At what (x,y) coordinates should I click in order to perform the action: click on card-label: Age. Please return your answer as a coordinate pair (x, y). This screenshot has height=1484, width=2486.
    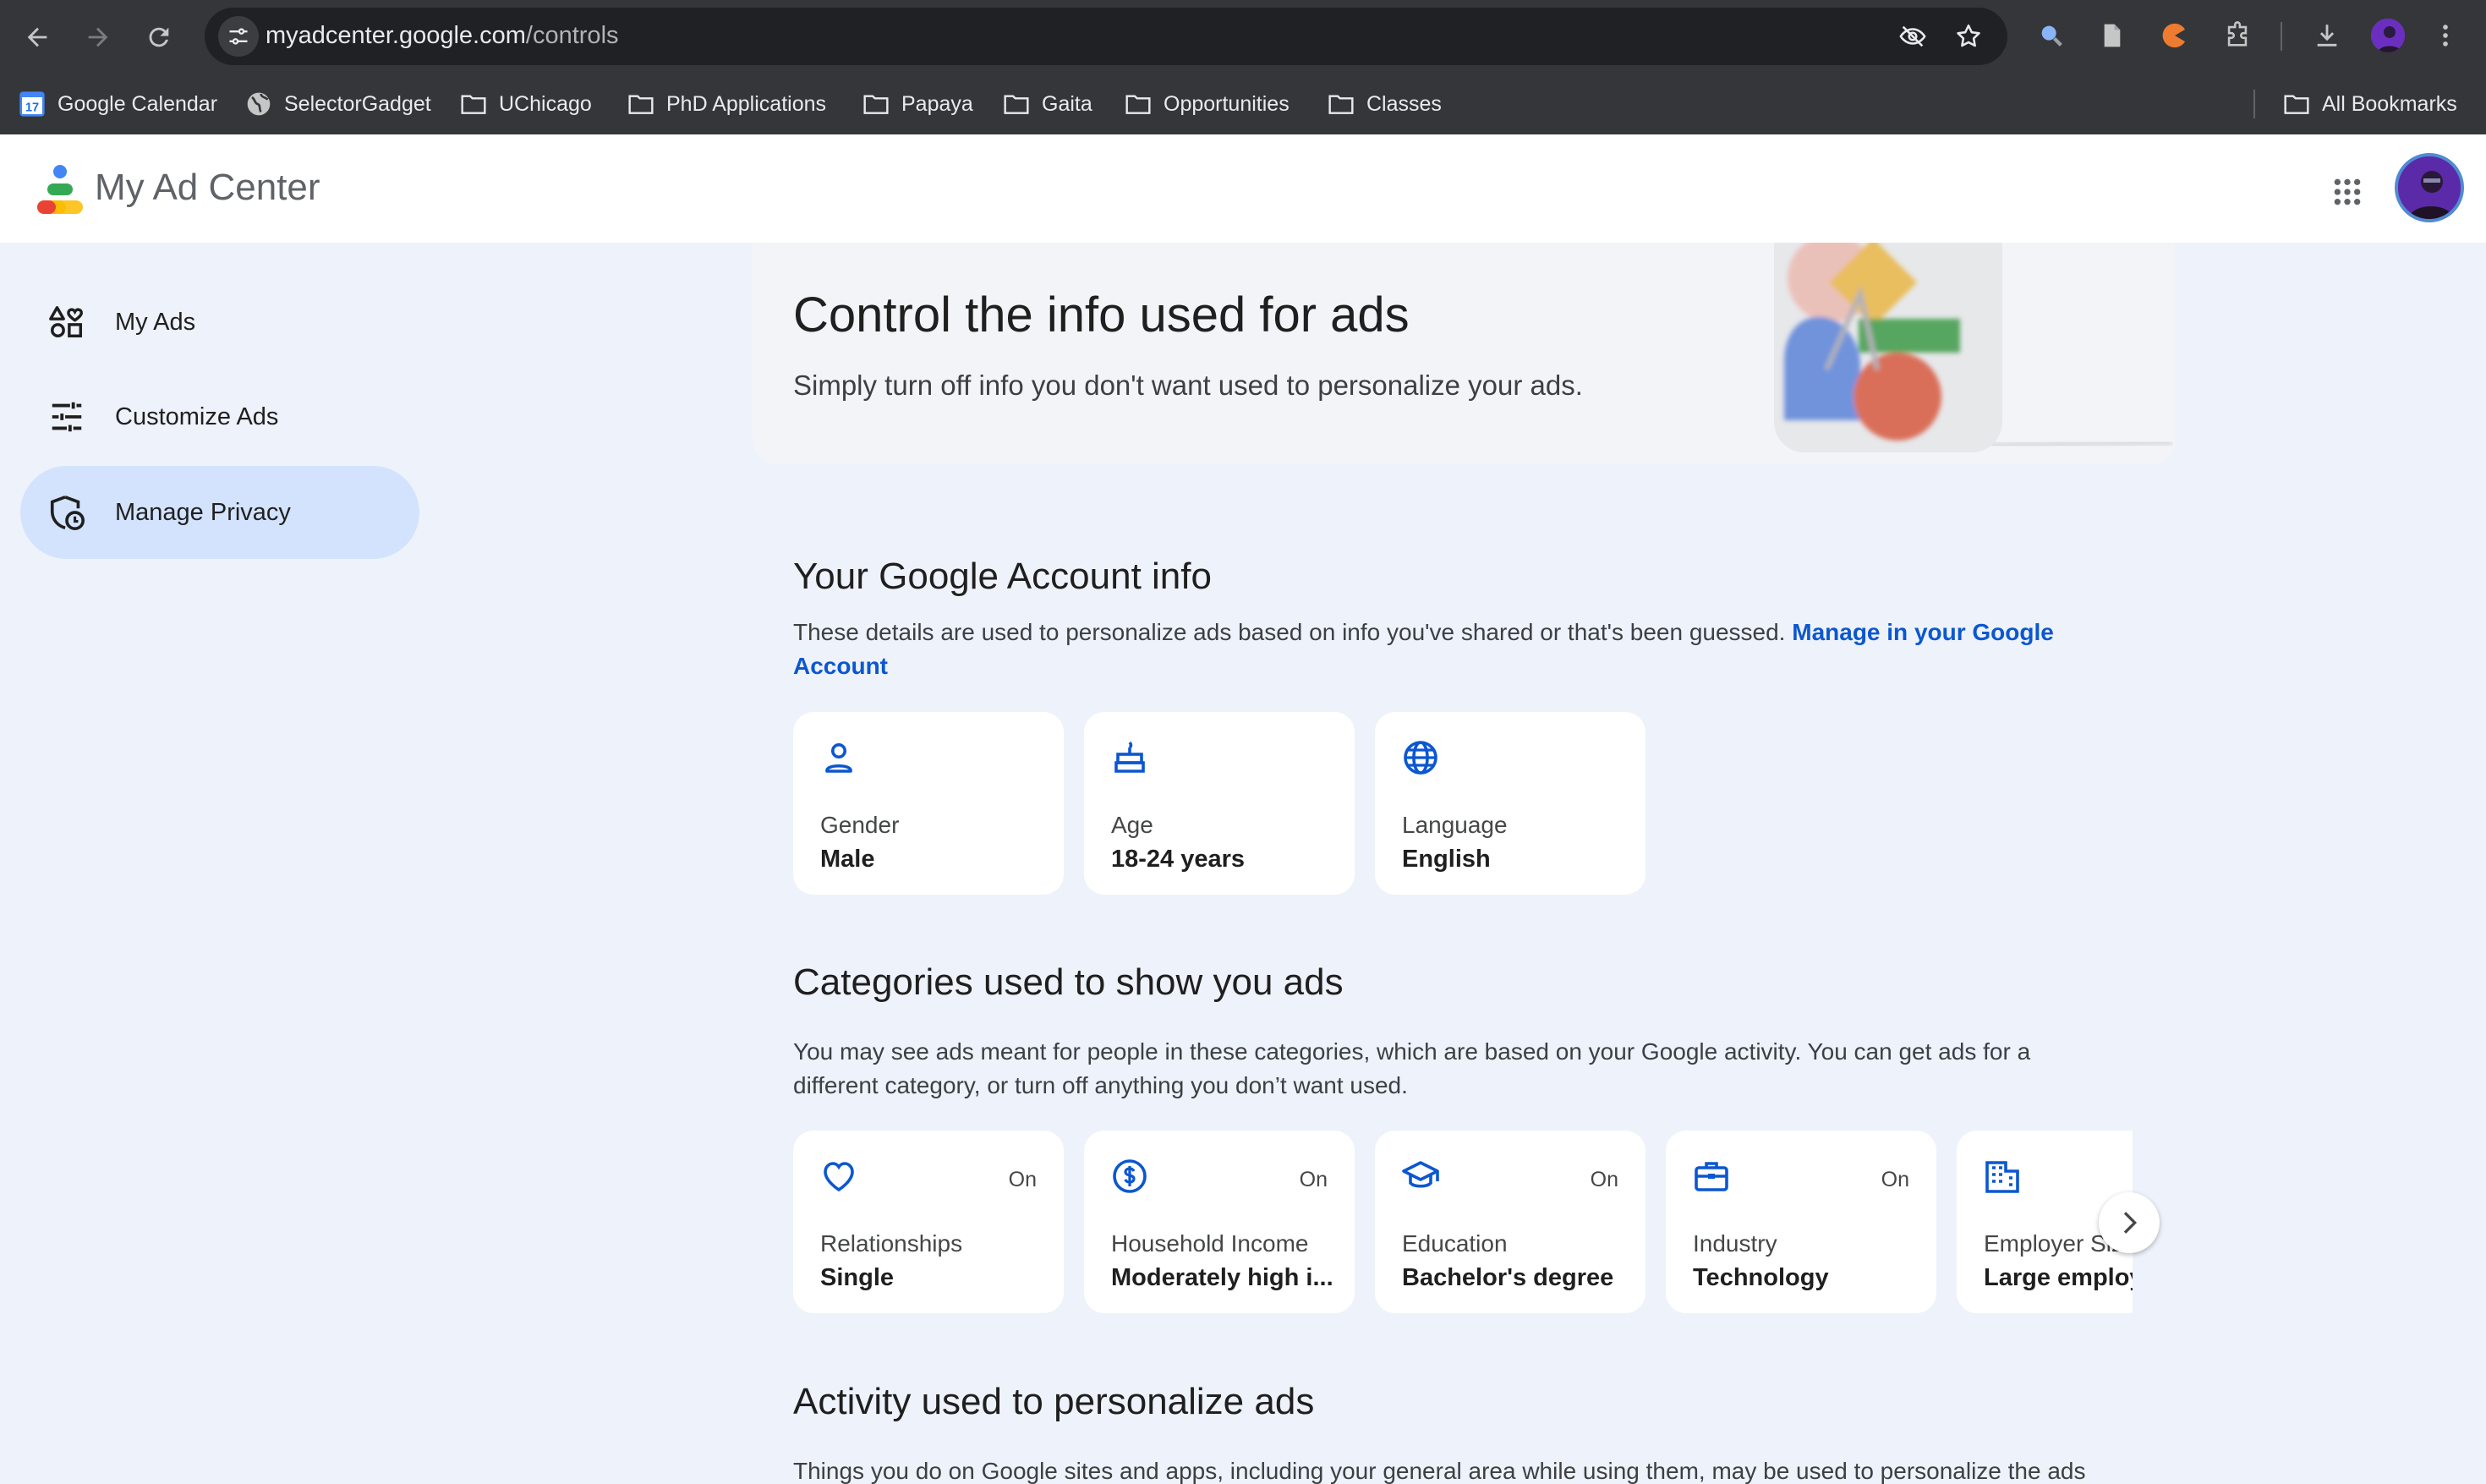
    Looking at the image, I should click on (1132, 825).